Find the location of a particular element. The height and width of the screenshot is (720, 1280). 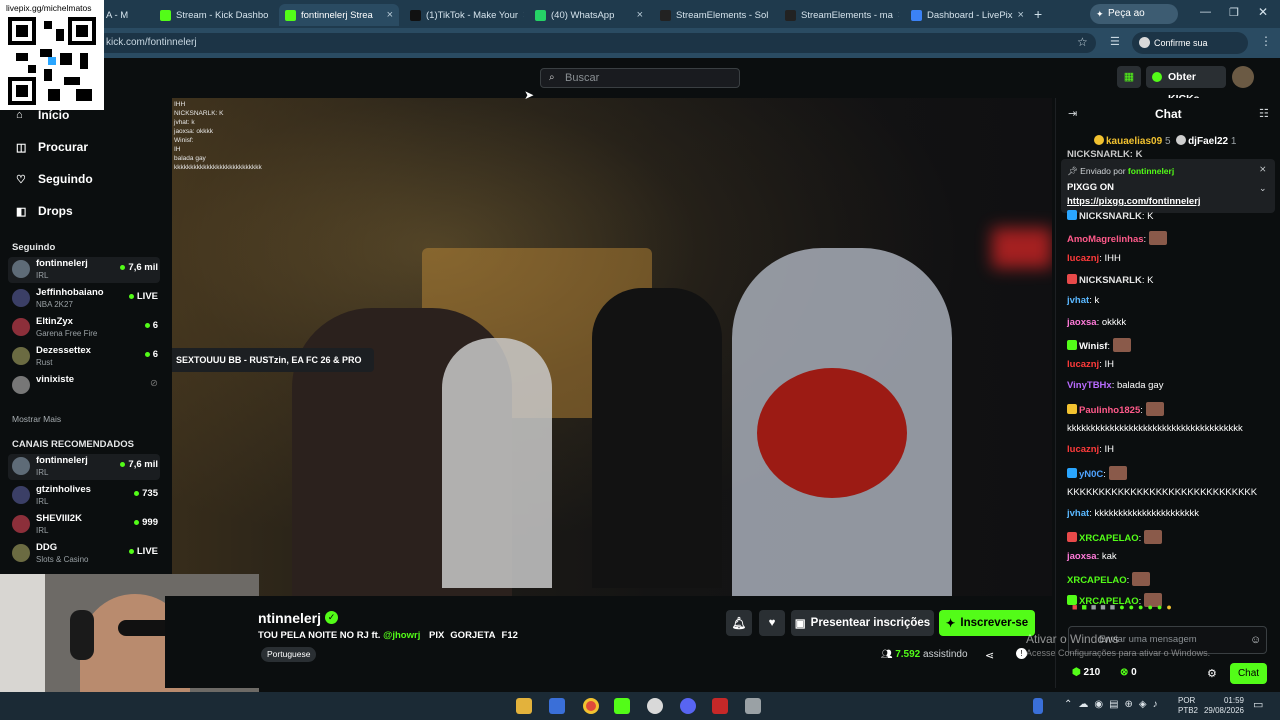

user-avatar is located at coordinates (1243, 77).